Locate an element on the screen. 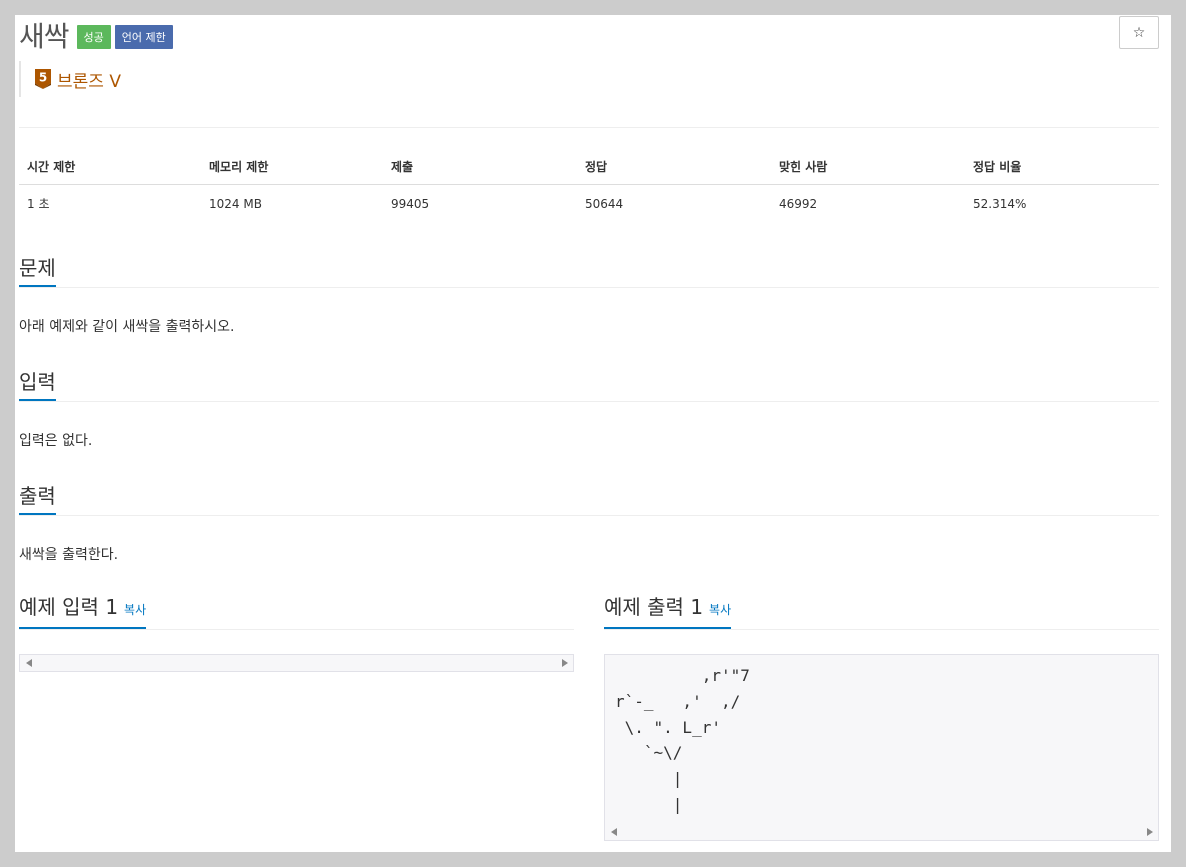 The image size is (1186, 867). stat-accepted: 50644 is located at coordinates (674, 204).